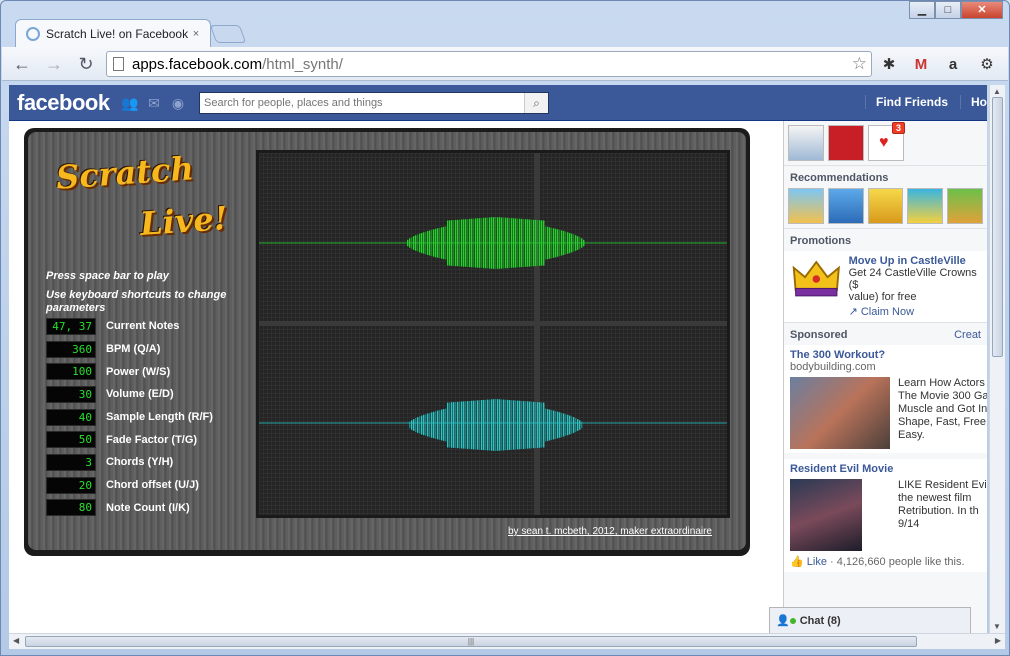 The height and width of the screenshot is (656, 1010). I want to click on new-tab-button, so click(228, 34).